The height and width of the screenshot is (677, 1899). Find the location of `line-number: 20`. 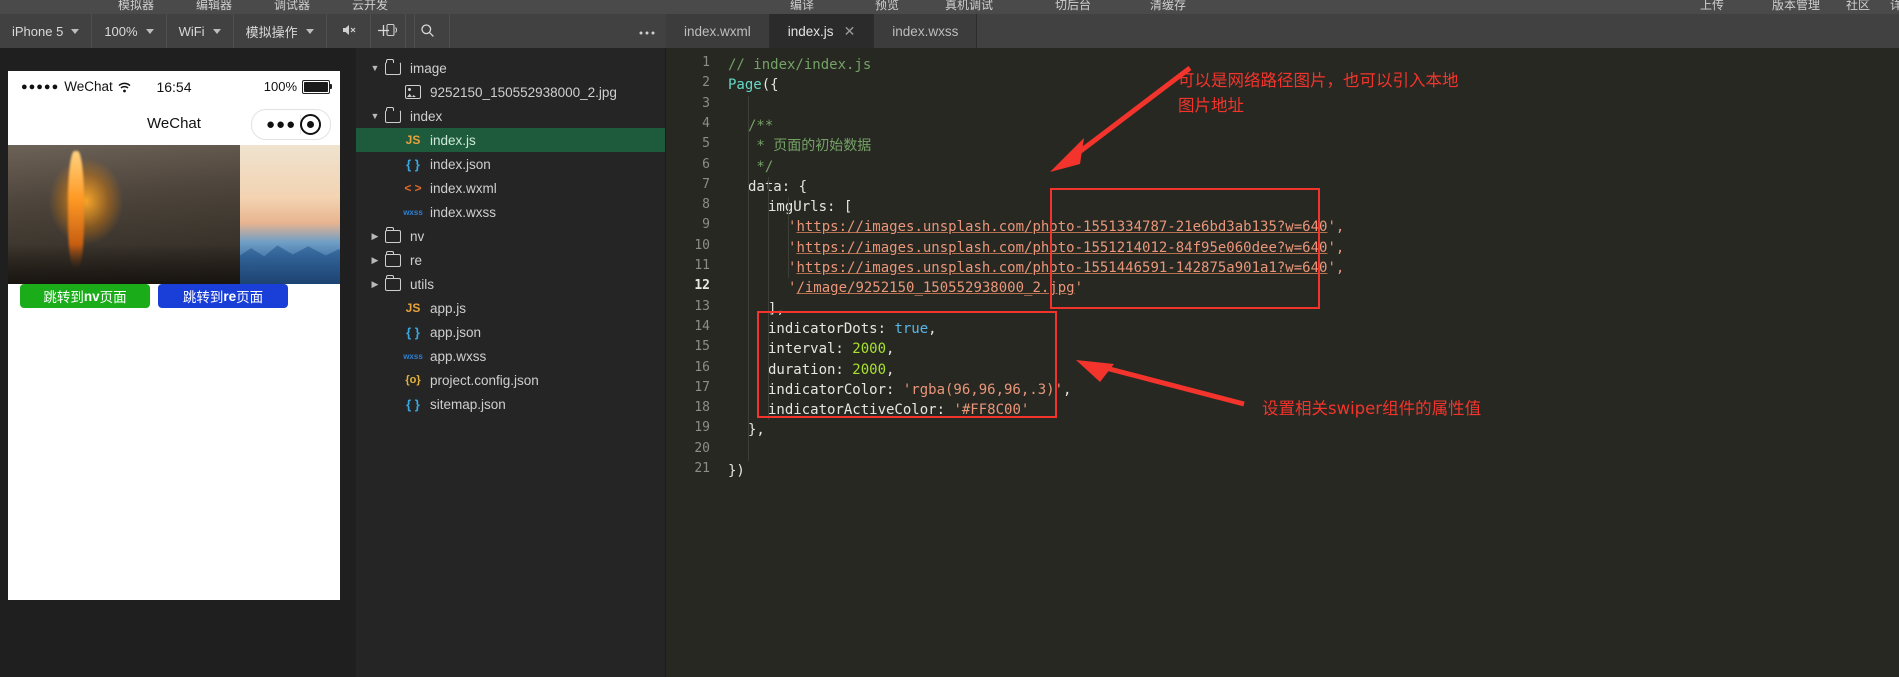

line-number: 20 is located at coordinates (702, 448).